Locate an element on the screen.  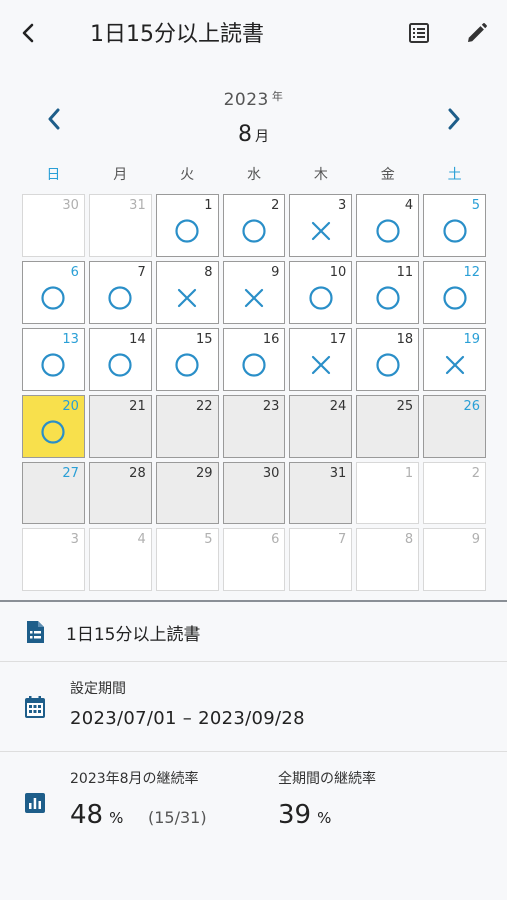
day-number: 21 is located at coordinates (137, 406).